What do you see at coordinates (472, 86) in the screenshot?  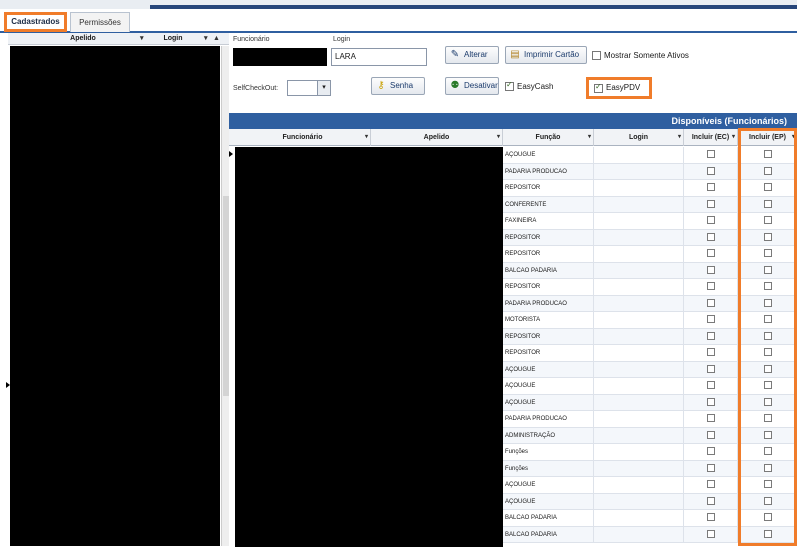 I see `desativar-button: ⚉ Desativar` at bounding box center [472, 86].